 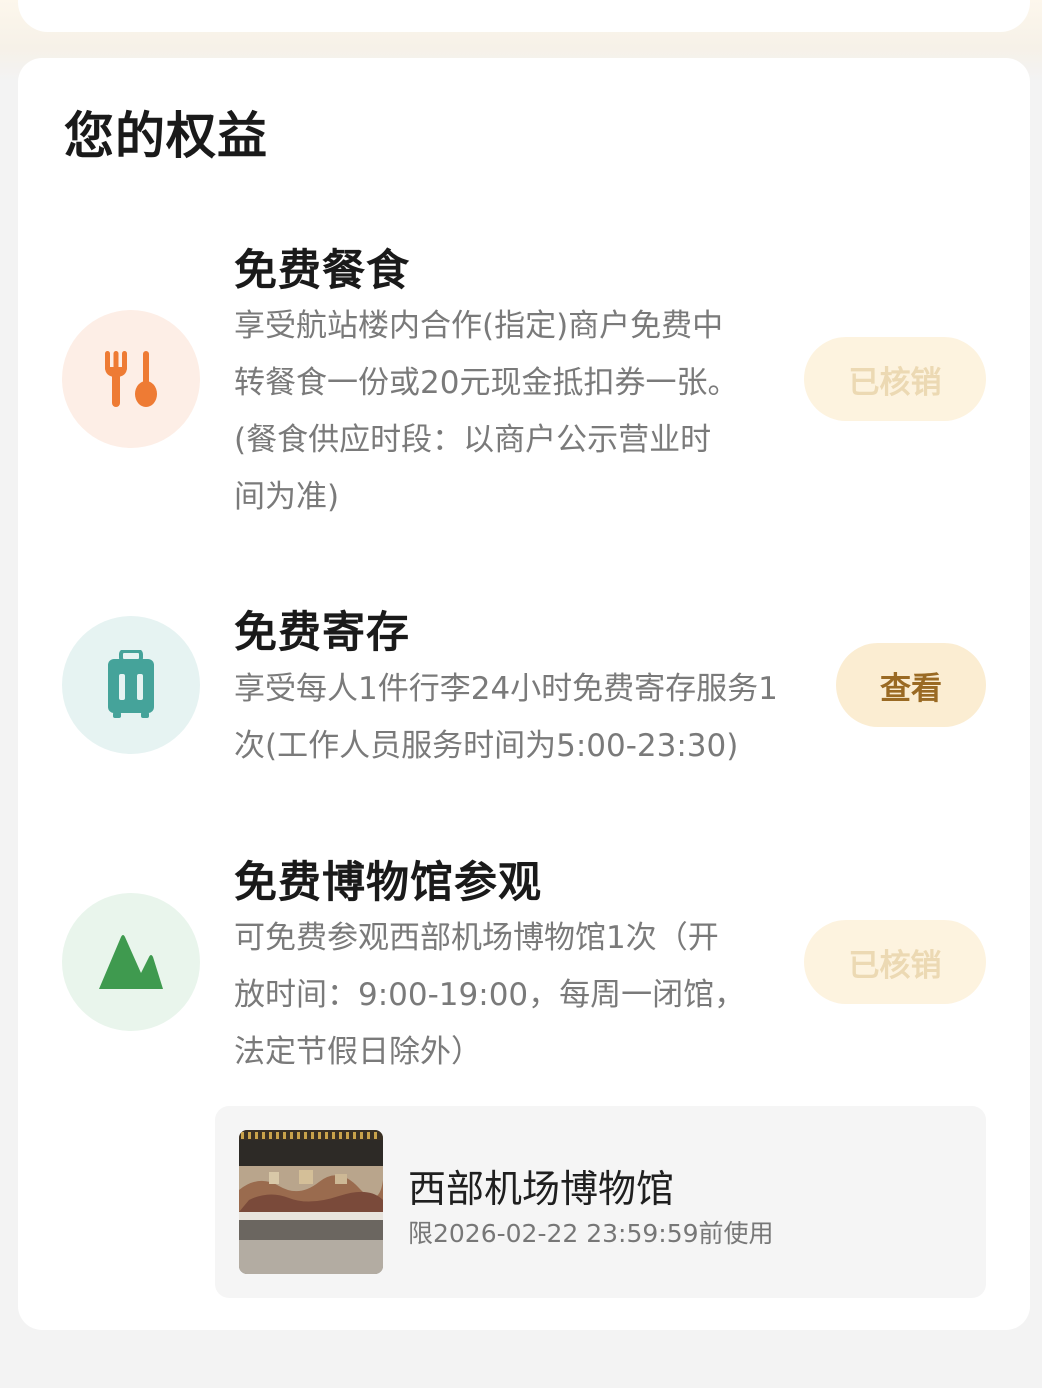 What do you see at coordinates (524, 16) in the screenshot?
I see `previous-card` at bounding box center [524, 16].